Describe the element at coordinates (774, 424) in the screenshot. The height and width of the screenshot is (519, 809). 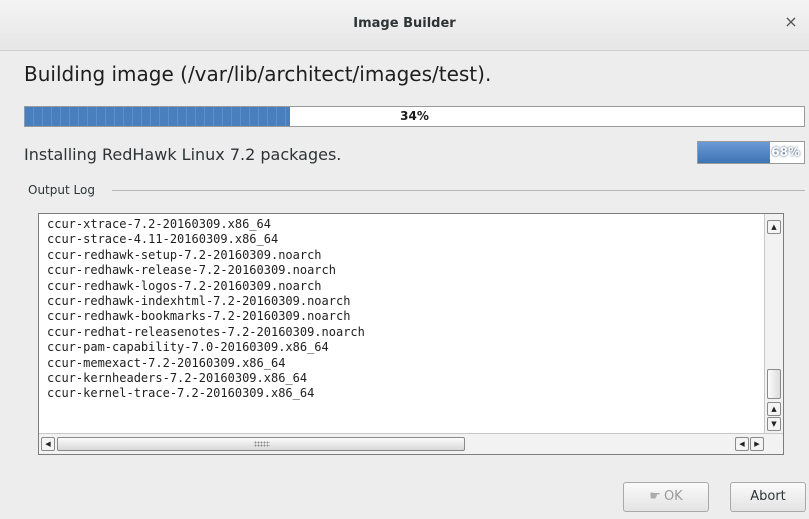
I see `scroll-down-arrow-icon: ▼` at that location.